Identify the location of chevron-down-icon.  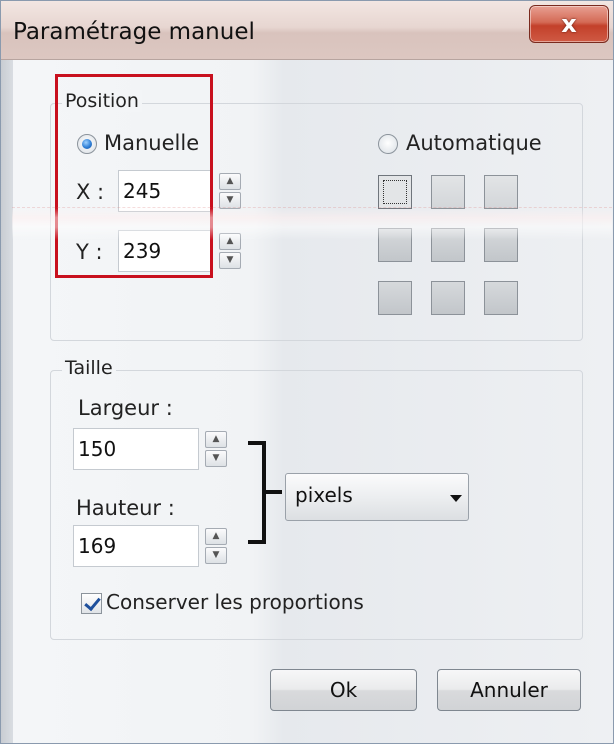
(456, 498).